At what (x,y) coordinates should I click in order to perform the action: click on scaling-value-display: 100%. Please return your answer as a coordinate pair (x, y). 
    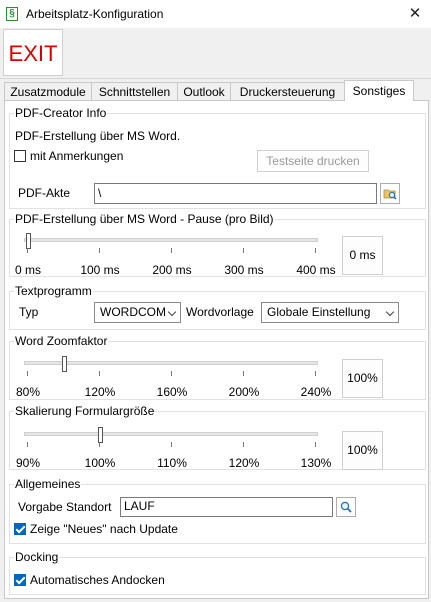
    Looking at the image, I should click on (362, 450).